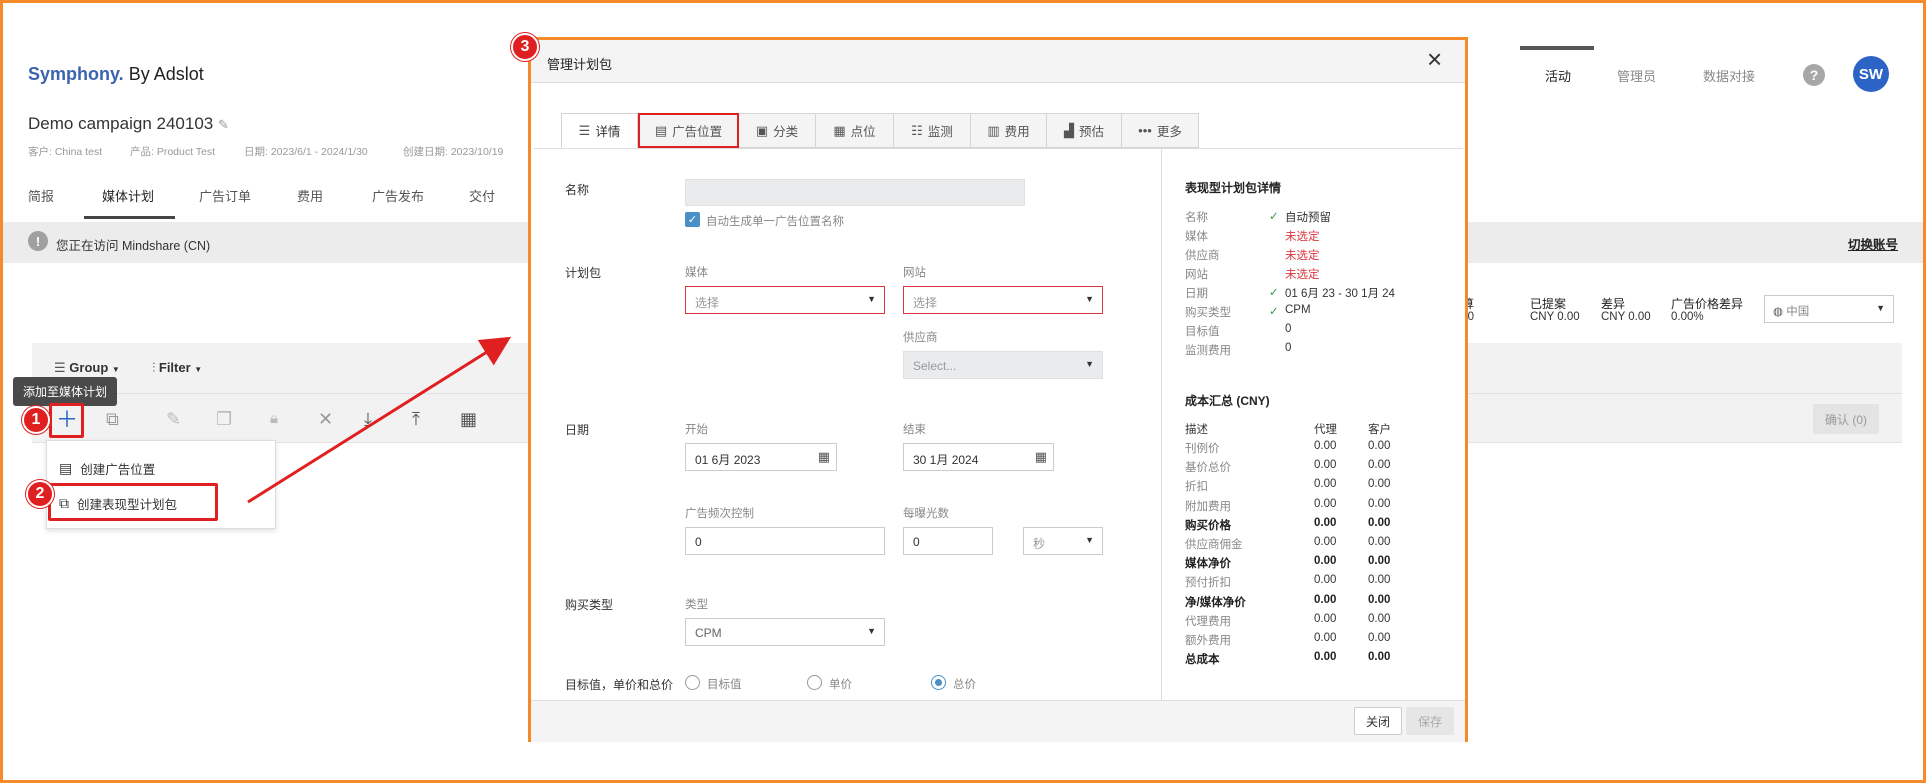 This screenshot has height=783, width=1926. Describe the element at coordinates (40, 494) in the screenshot. I see `step-badge-2: 2` at that location.